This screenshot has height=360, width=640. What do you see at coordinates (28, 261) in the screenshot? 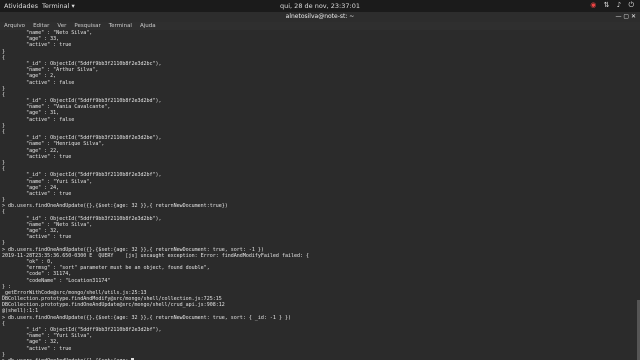
I see `terminal-line-text: "ok" : 0,` at bounding box center [28, 261].